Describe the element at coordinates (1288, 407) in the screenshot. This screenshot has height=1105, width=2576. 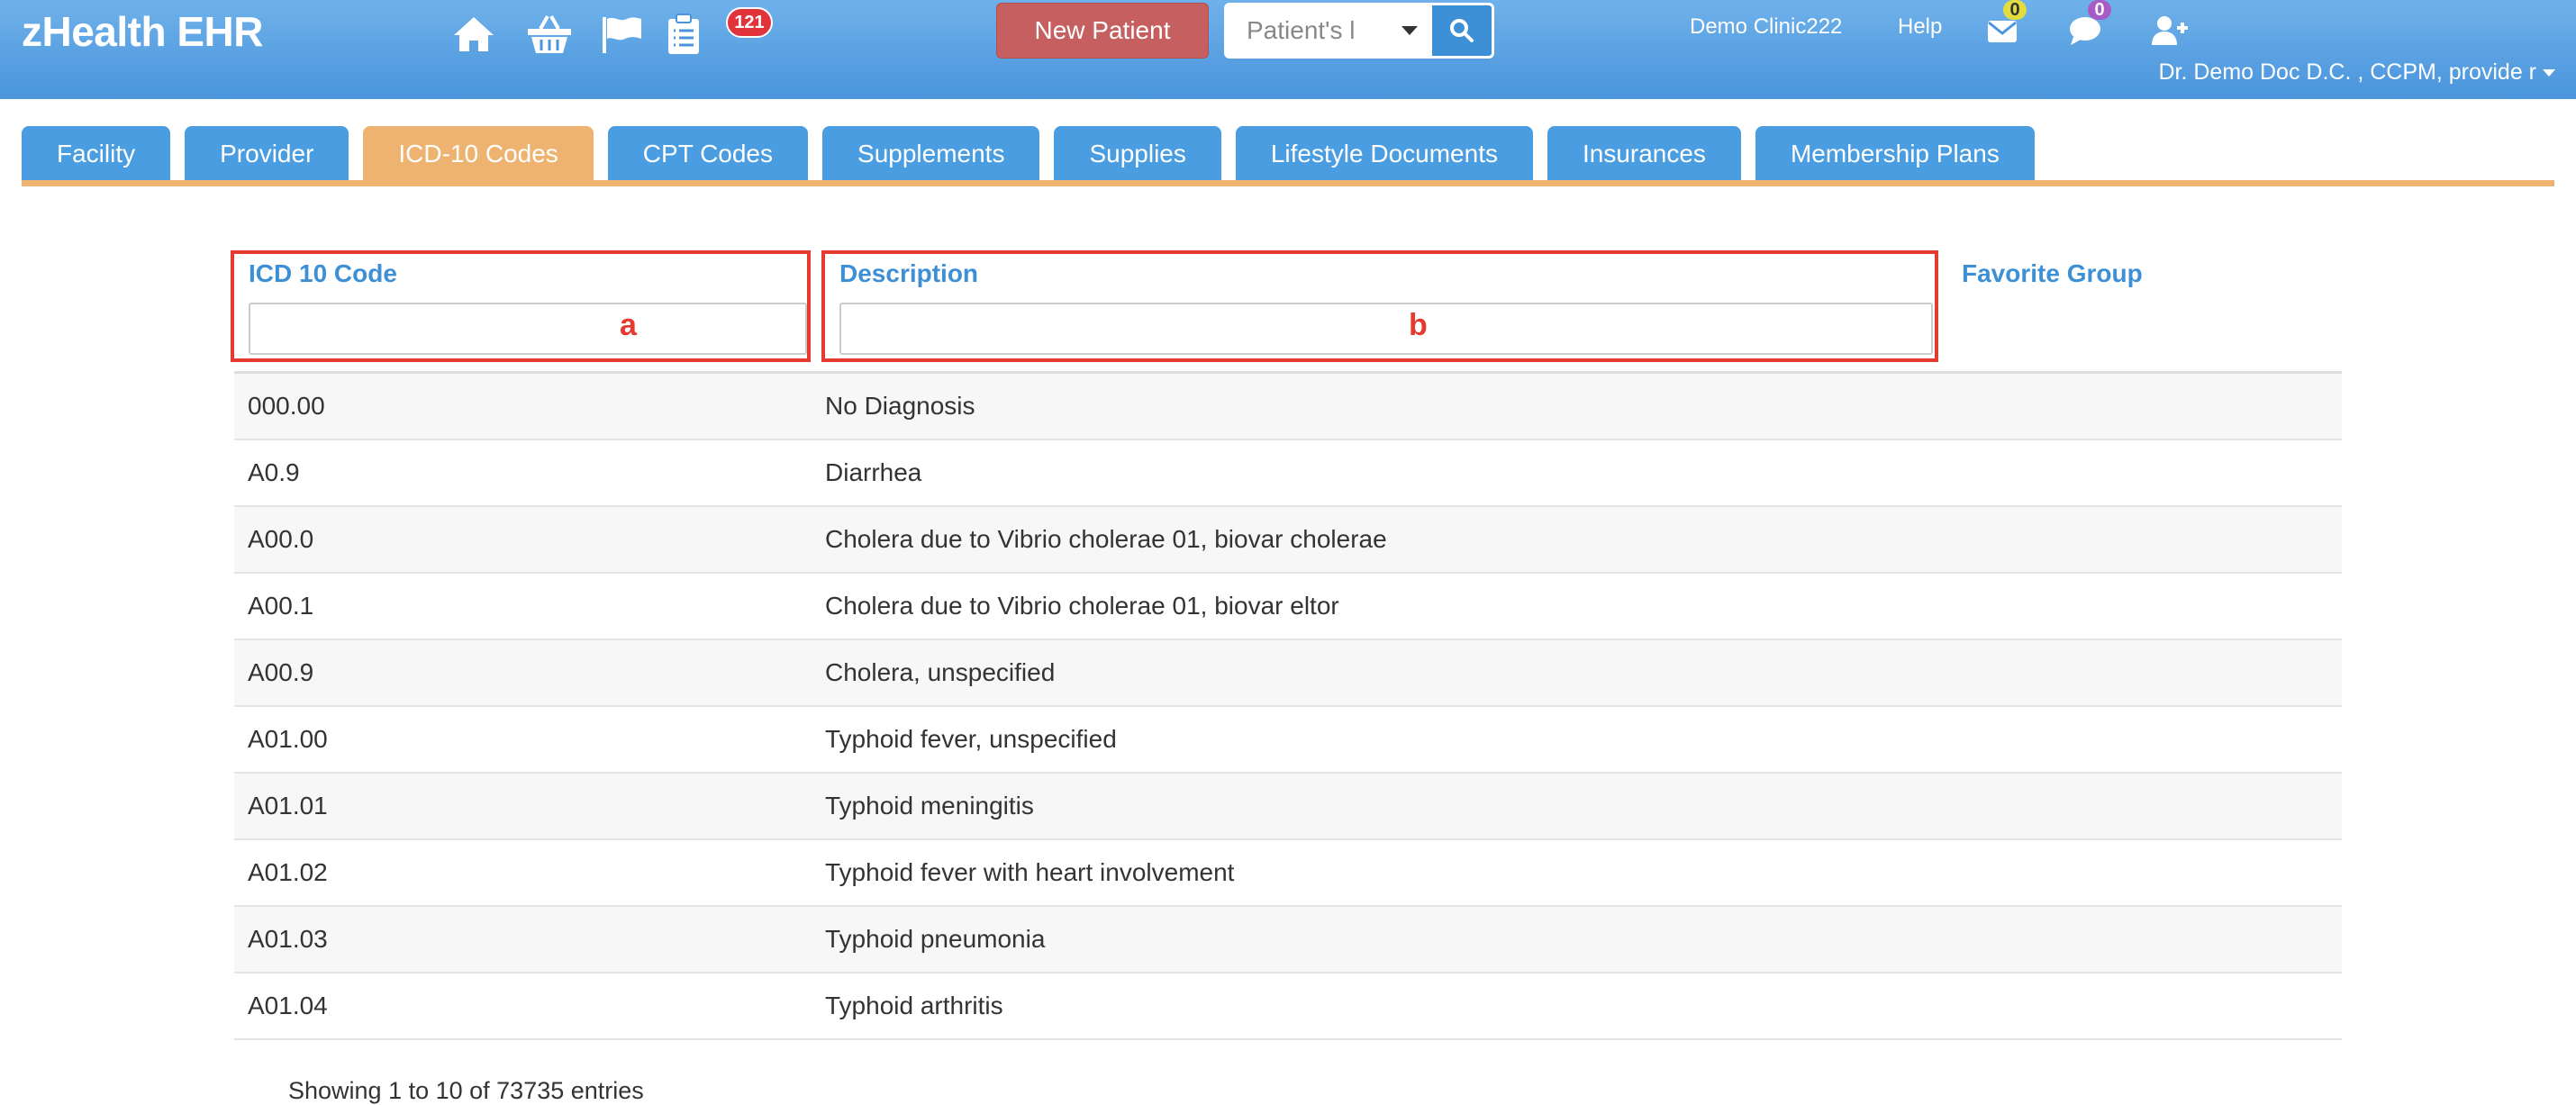
I see `table-row: 000.00 No Diagnosis` at that location.